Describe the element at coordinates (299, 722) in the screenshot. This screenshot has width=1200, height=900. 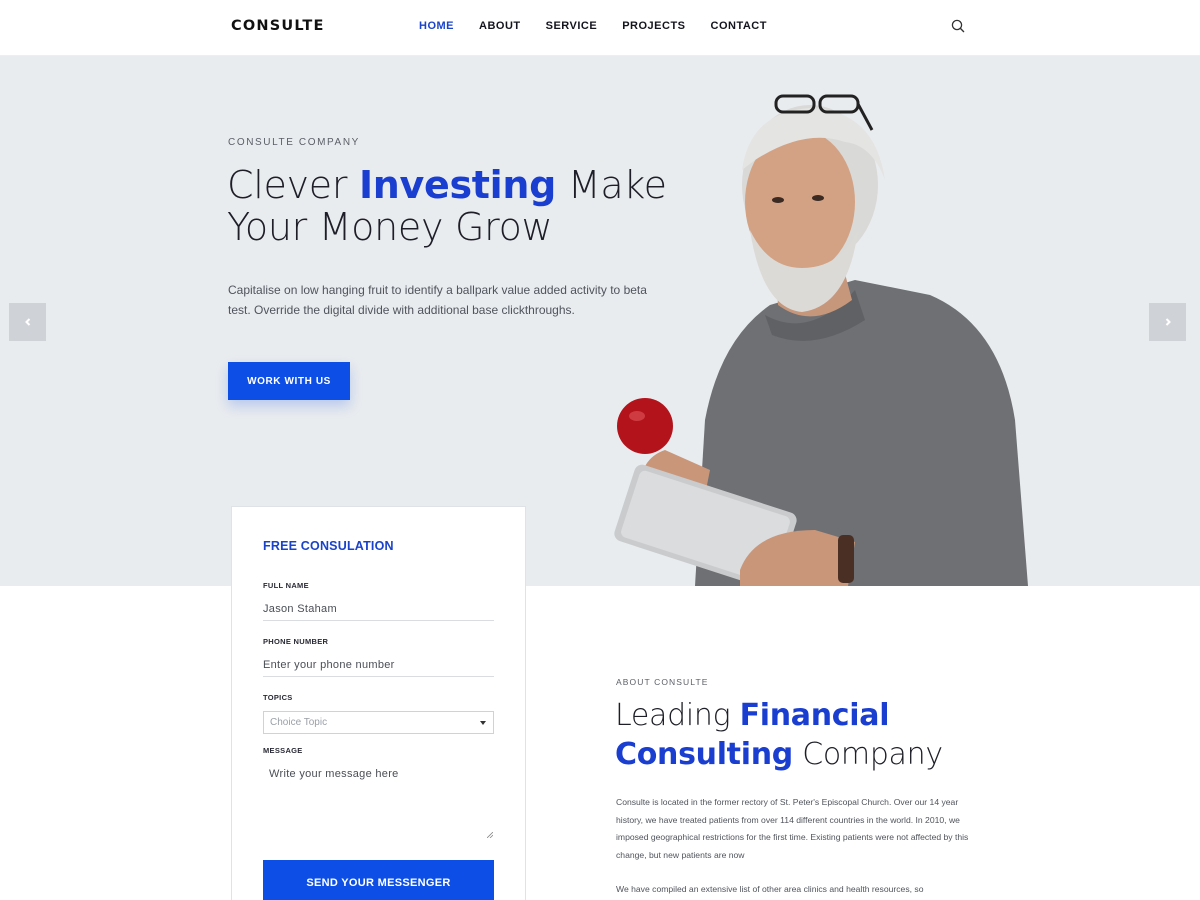
I see `topics-select-value: Choice Topic` at that location.